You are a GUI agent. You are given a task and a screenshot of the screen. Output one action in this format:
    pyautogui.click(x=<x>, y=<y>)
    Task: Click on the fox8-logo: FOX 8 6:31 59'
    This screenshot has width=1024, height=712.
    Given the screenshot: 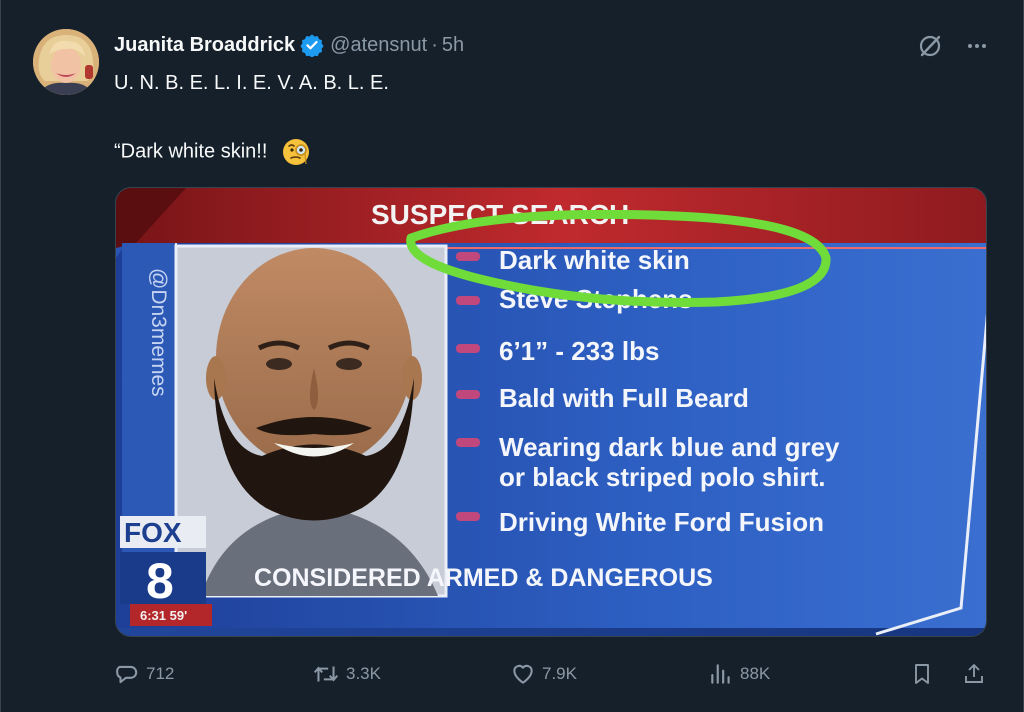 What is the action you would take?
    pyautogui.click(x=166, y=571)
    